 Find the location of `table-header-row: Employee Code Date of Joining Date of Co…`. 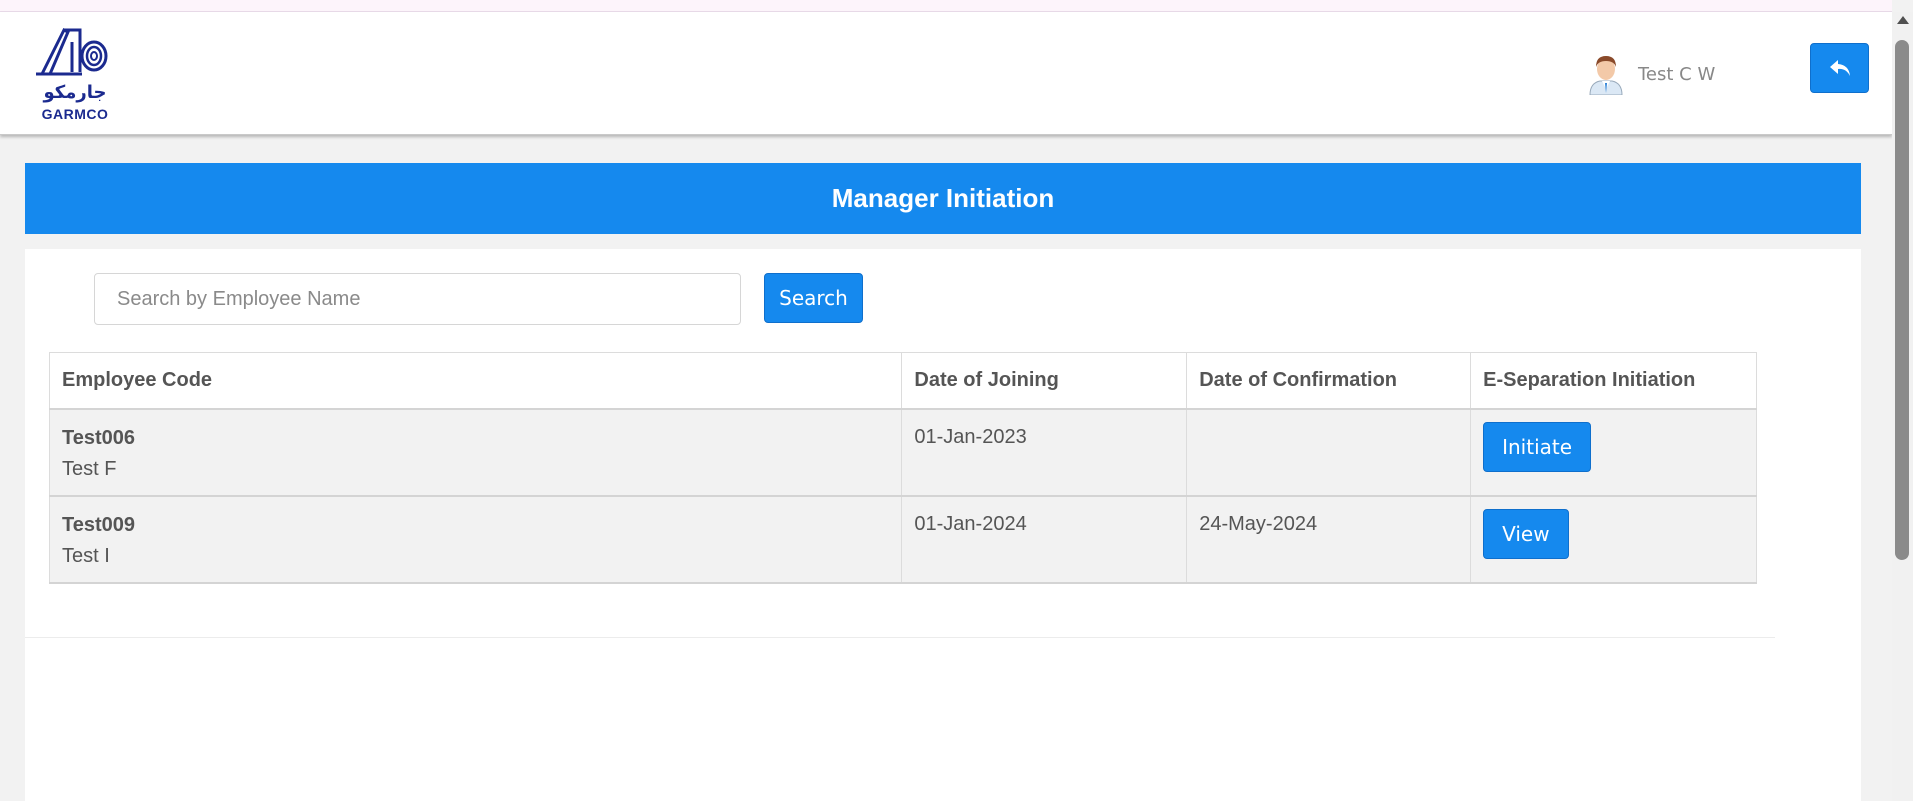

table-header-row: Employee Code Date of Joining Date of Co… is located at coordinates (902, 381).